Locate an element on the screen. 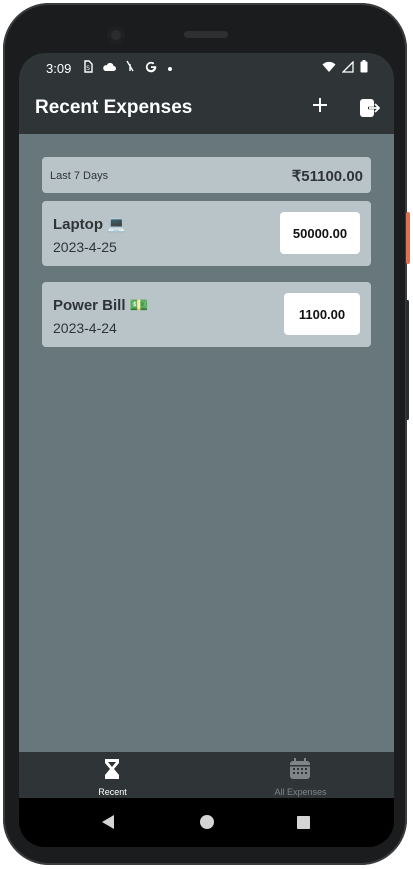 Image resolution: width=413 pixels, height=869 pixels. volume-button is located at coordinates (407, 360).